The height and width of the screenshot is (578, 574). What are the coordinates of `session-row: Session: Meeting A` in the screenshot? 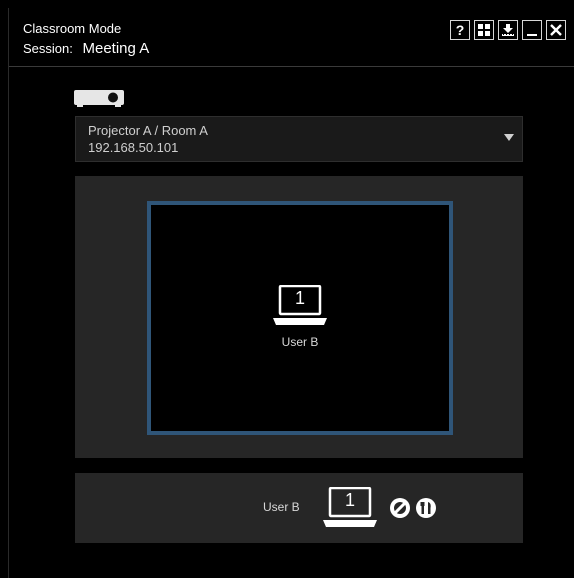 It's located at (86, 48).